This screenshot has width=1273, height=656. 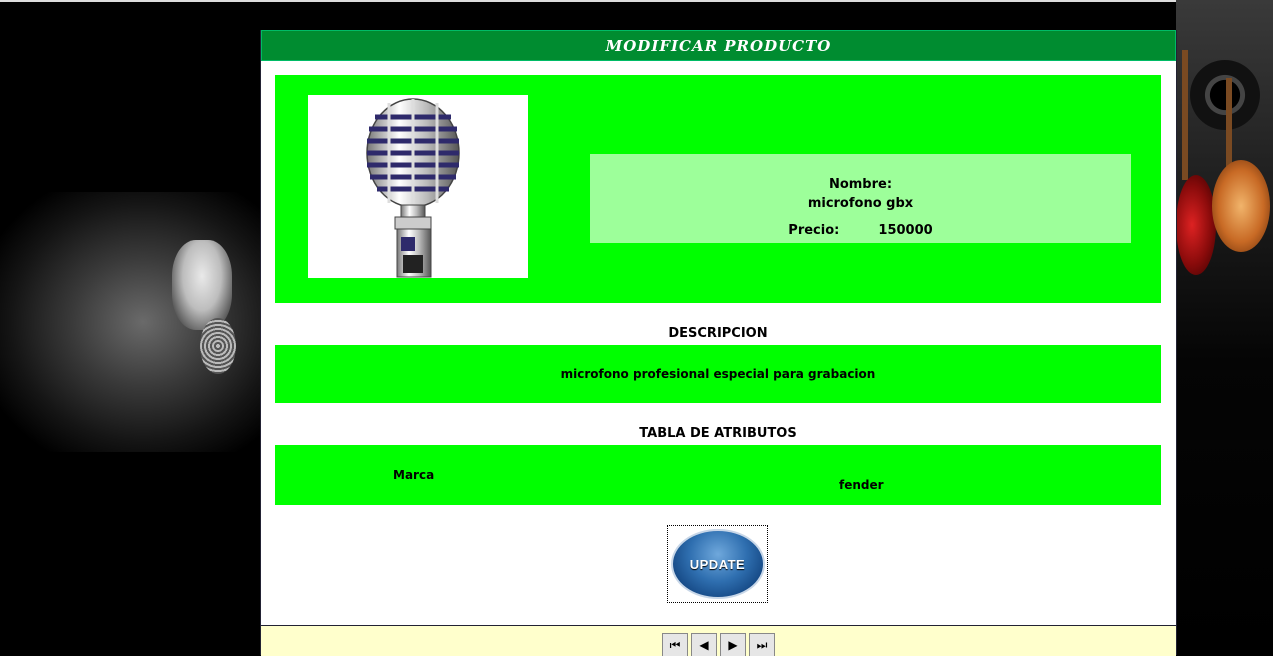 I want to click on product-info-box: Nombre: microfono gbx Precio: 150000, so click(x=860, y=198).